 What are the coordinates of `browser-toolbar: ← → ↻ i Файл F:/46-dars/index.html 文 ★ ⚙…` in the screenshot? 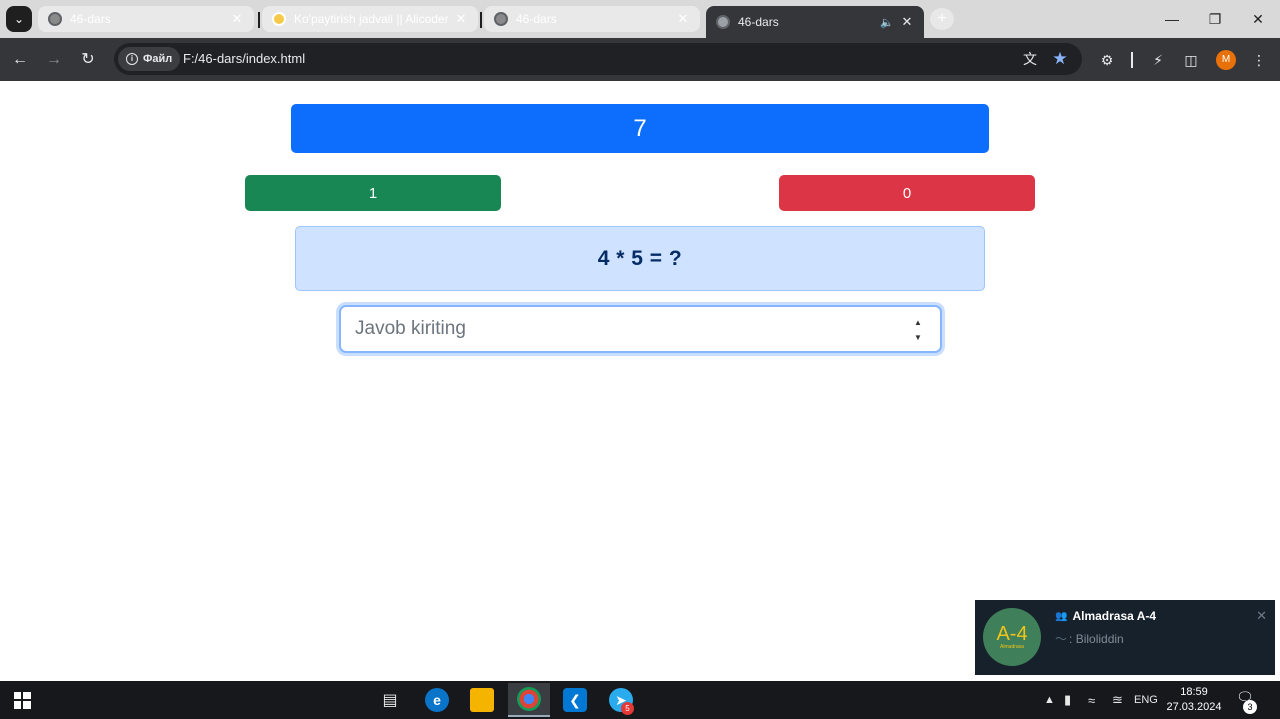 It's located at (640, 59).